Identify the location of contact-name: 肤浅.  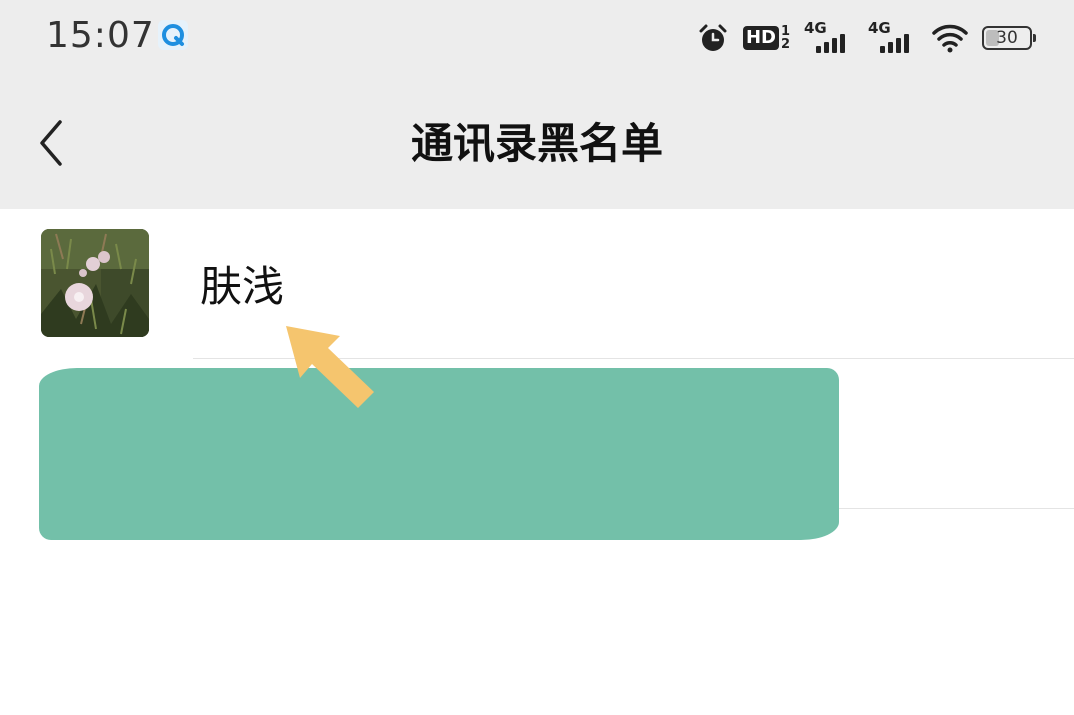
(242, 286).